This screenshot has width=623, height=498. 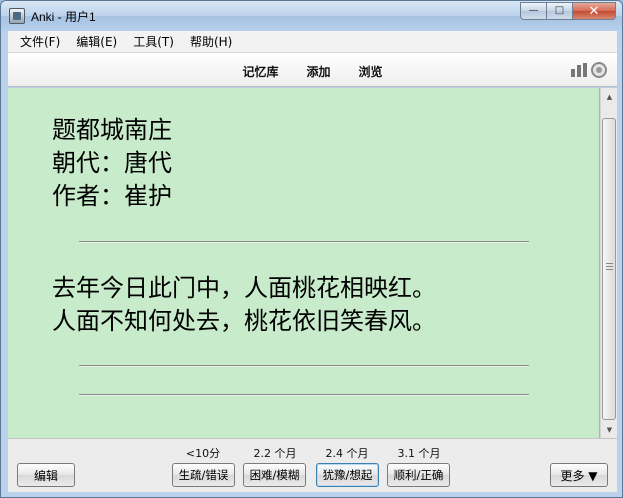 I want to click on card-scrollbar: ▲ ▼, so click(x=608, y=263).